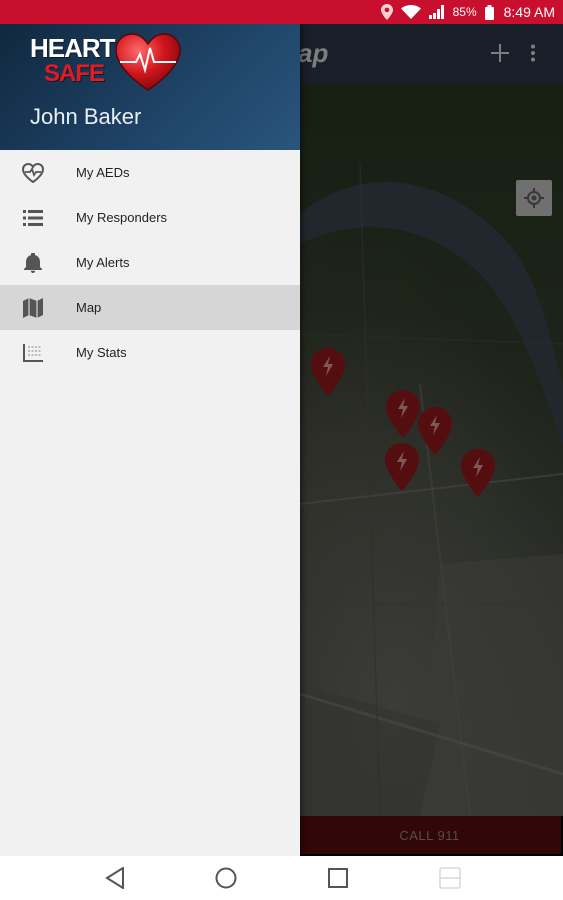 The width and height of the screenshot is (563, 900). I want to click on drawer-item-label: Map, so click(89, 307).